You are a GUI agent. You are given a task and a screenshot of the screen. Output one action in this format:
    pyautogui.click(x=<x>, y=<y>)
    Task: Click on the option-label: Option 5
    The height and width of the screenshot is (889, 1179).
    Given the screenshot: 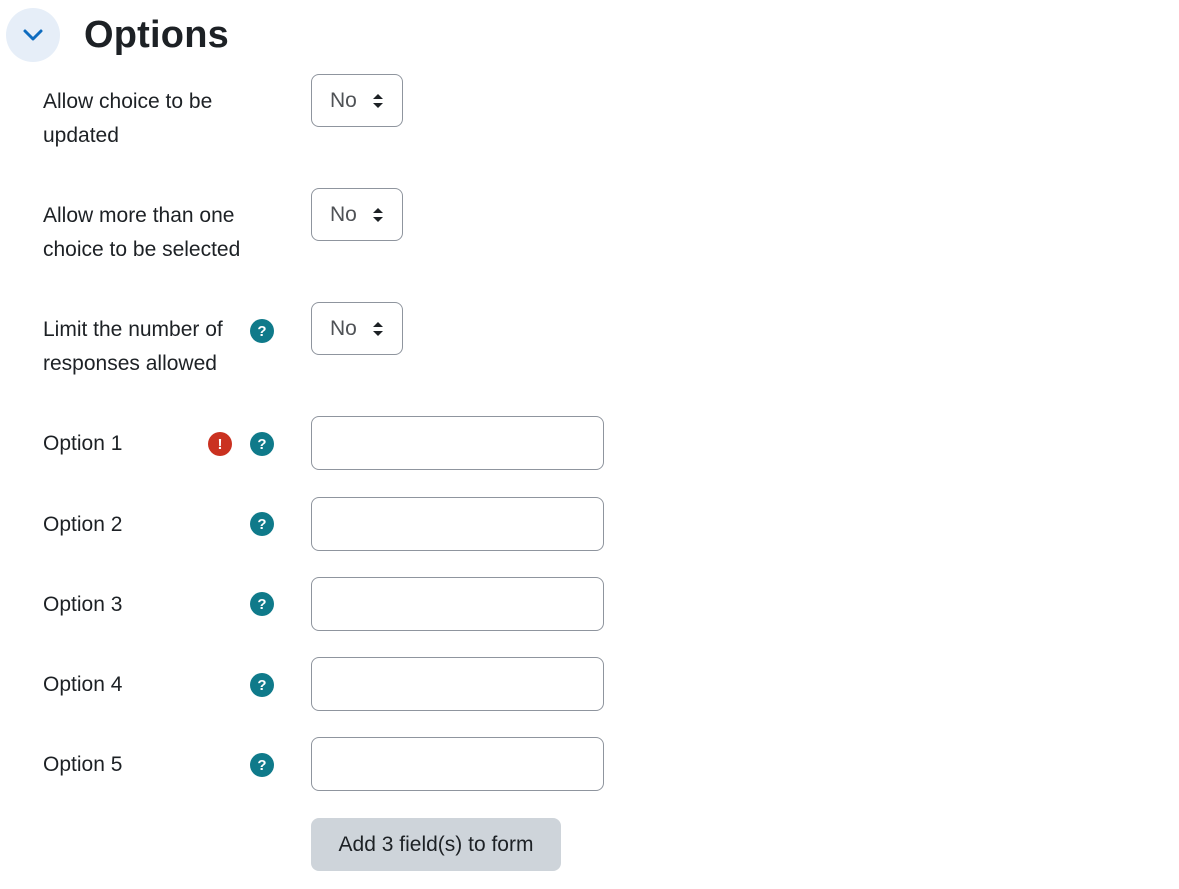 What is the action you would take?
    pyautogui.click(x=83, y=764)
    